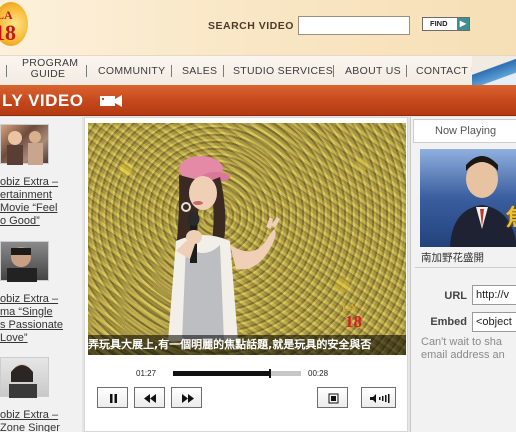 This screenshot has height=432, width=516. What do you see at coordinates (20, 221) in the screenshot?
I see `list-item-line: o Good”` at bounding box center [20, 221].